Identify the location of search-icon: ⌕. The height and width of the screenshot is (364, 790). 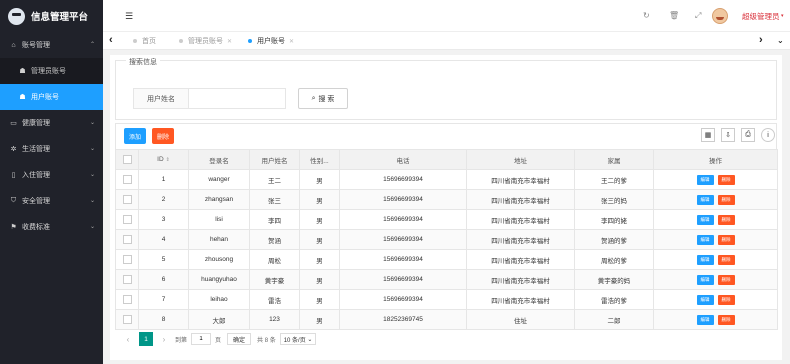
(313, 98).